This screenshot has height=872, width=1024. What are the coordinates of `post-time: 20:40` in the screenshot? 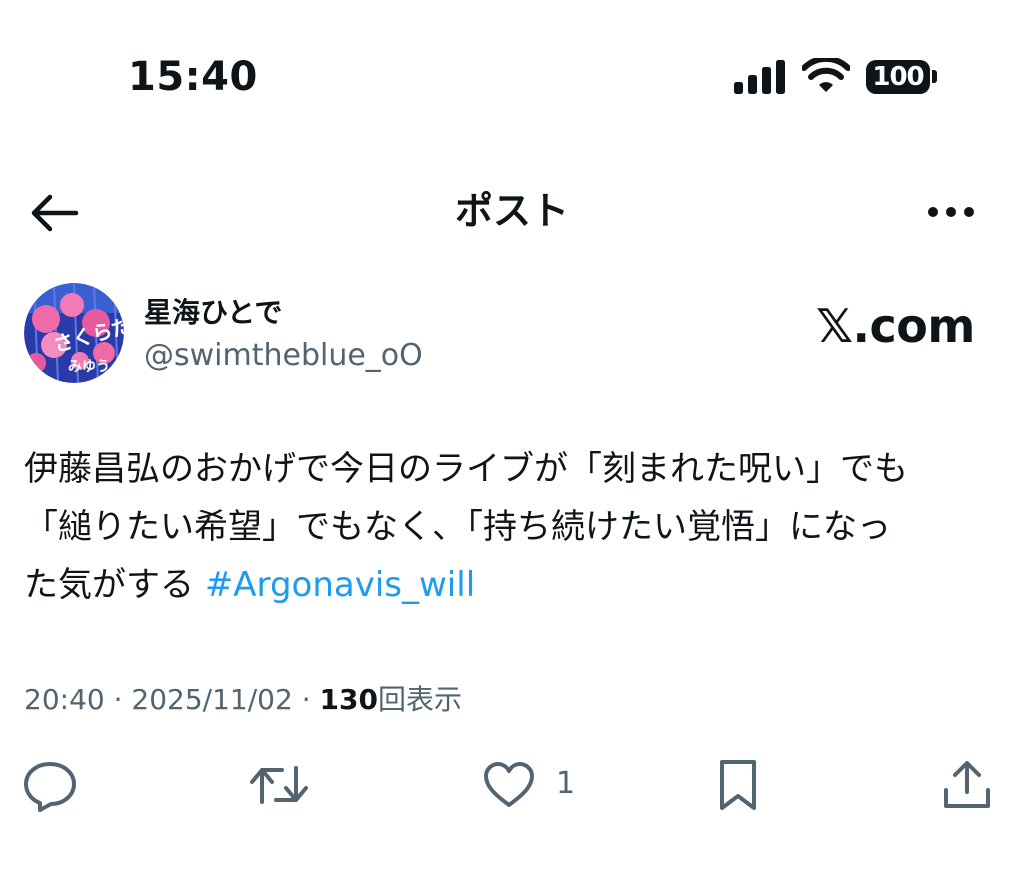 It's located at (64, 699).